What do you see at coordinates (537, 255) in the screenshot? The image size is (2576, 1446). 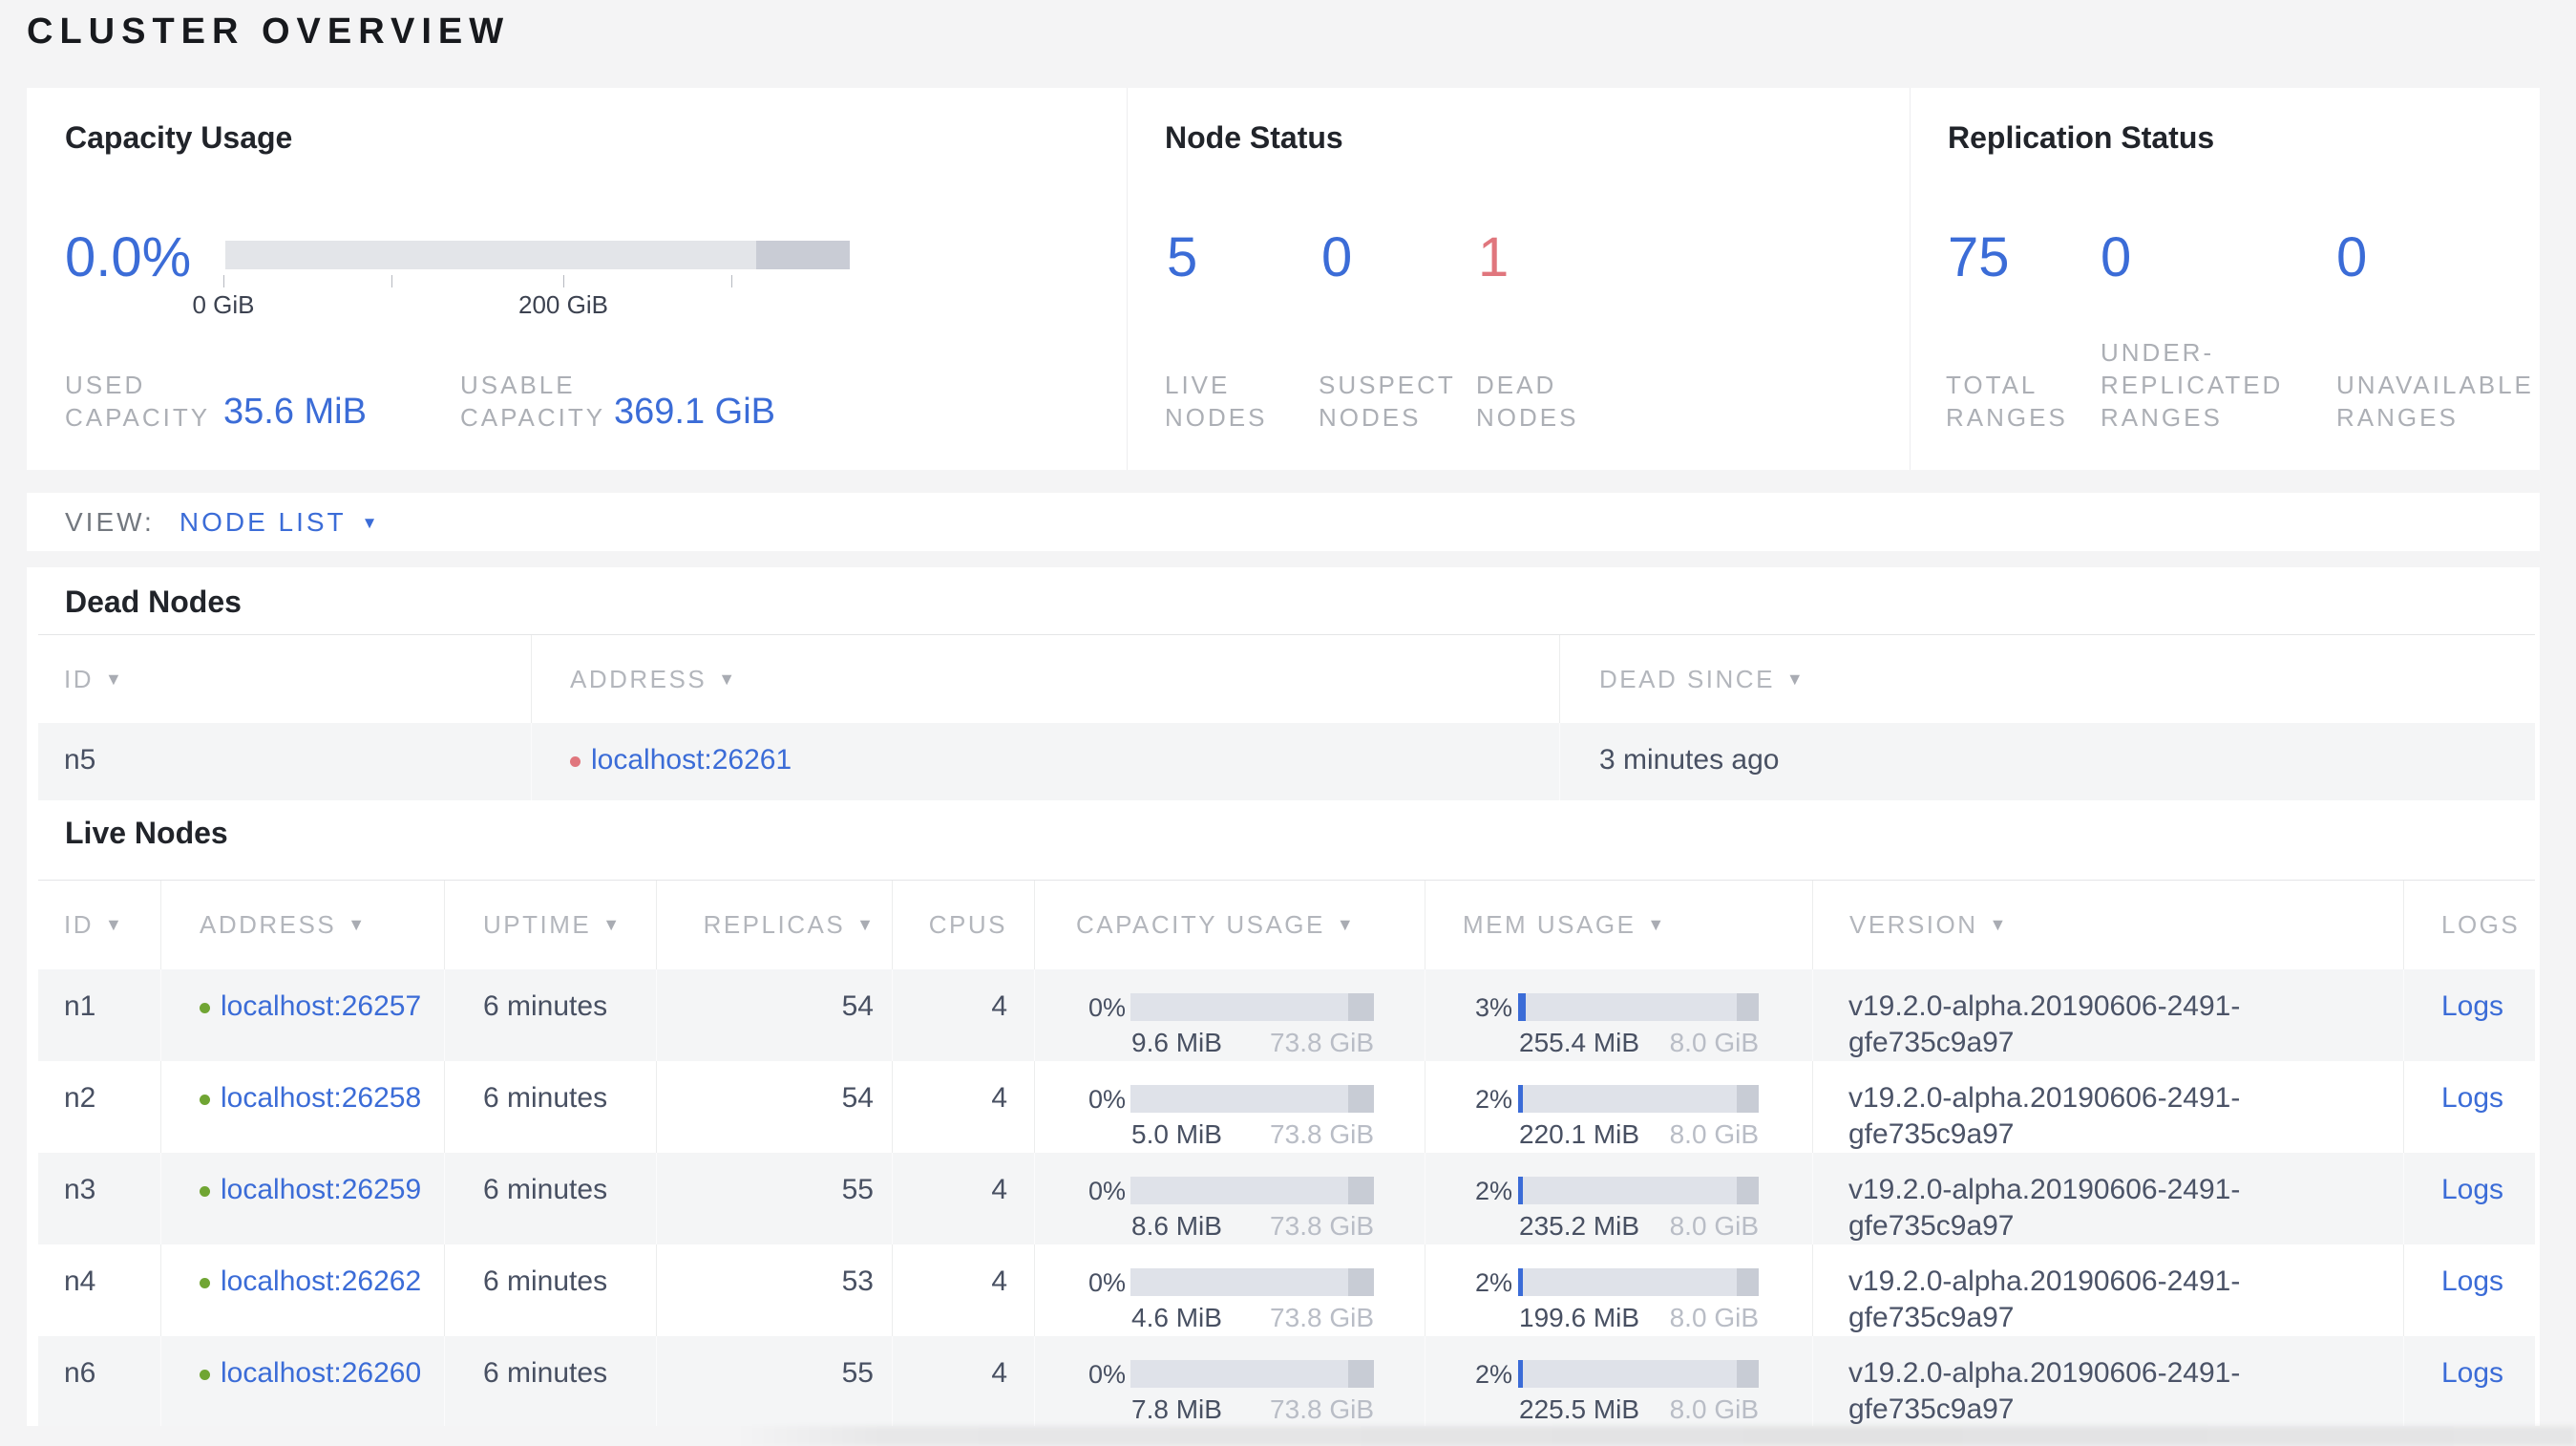 I see `capacity-bar` at bounding box center [537, 255].